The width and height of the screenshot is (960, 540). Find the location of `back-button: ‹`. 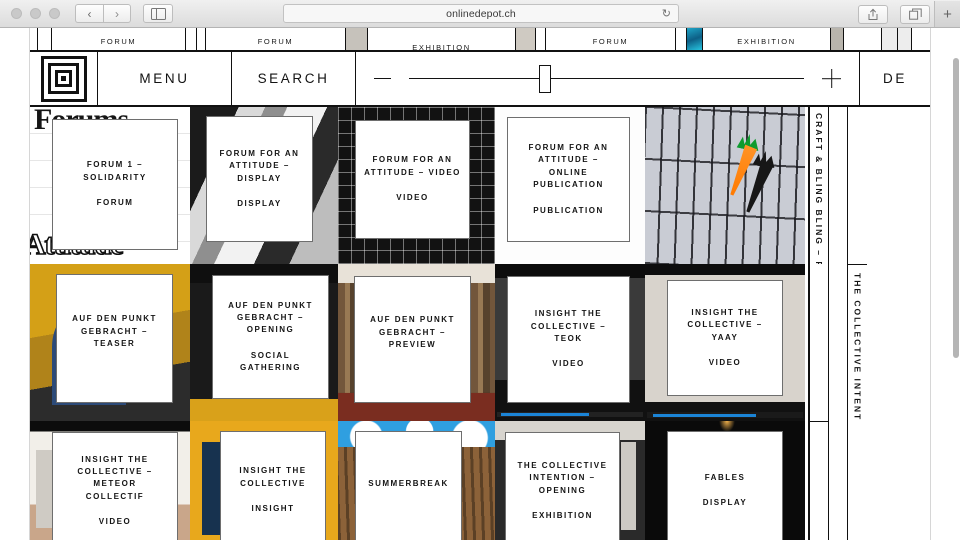

back-button: ‹ is located at coordinates (89, 13).